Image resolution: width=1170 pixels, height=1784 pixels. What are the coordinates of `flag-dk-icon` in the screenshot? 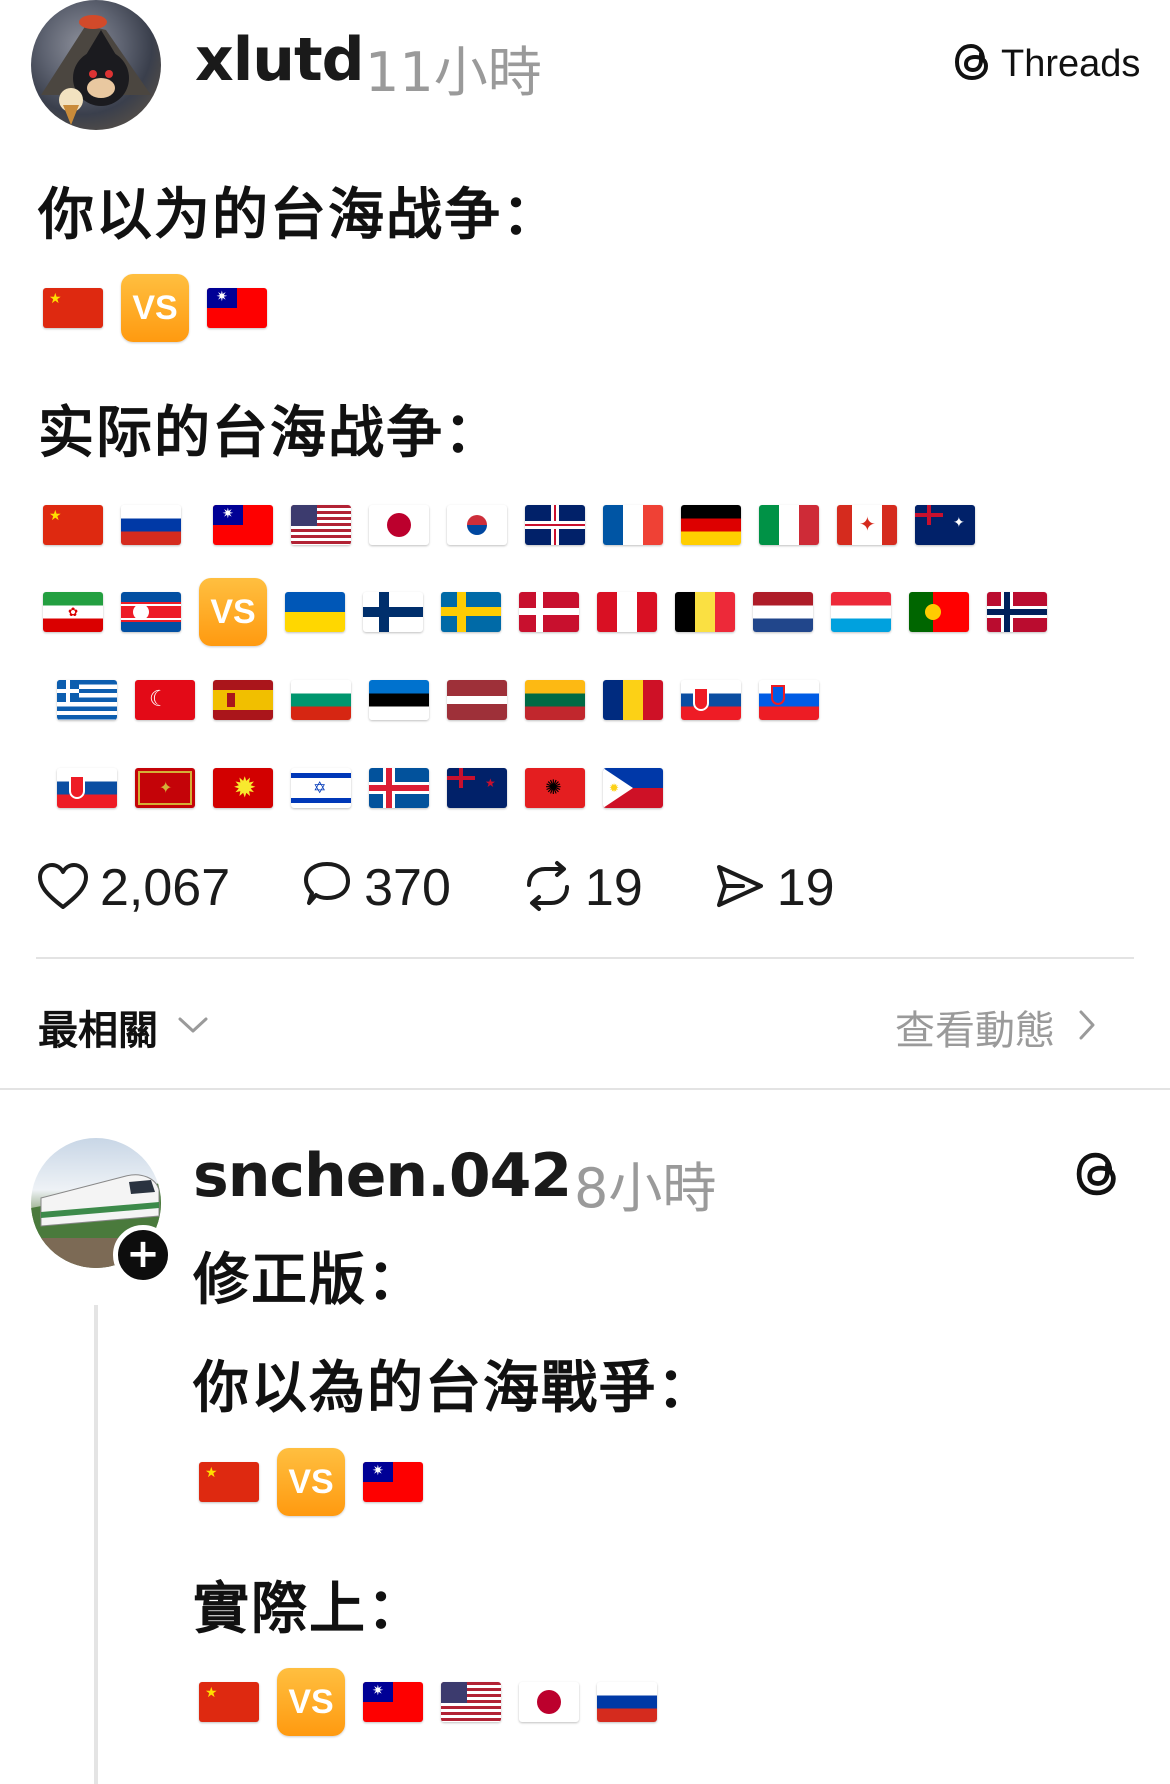 It's located at (549, 612).